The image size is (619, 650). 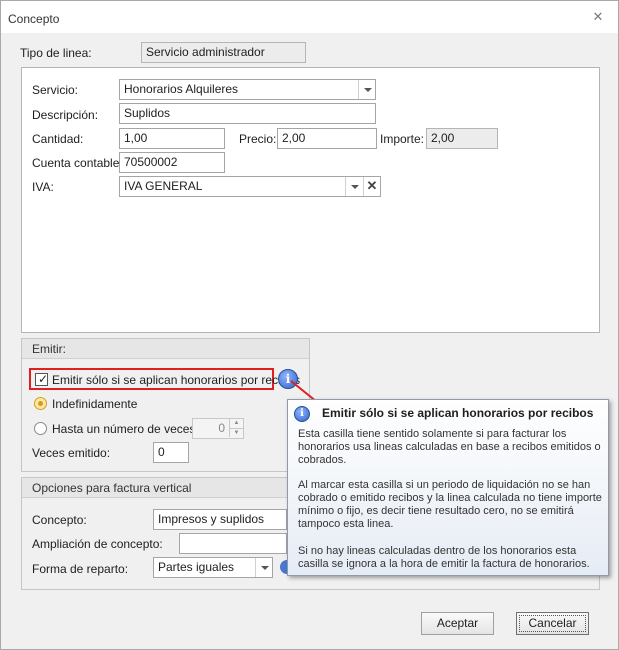 I want to click on ampliacion-input, so click(x=233, y=543).